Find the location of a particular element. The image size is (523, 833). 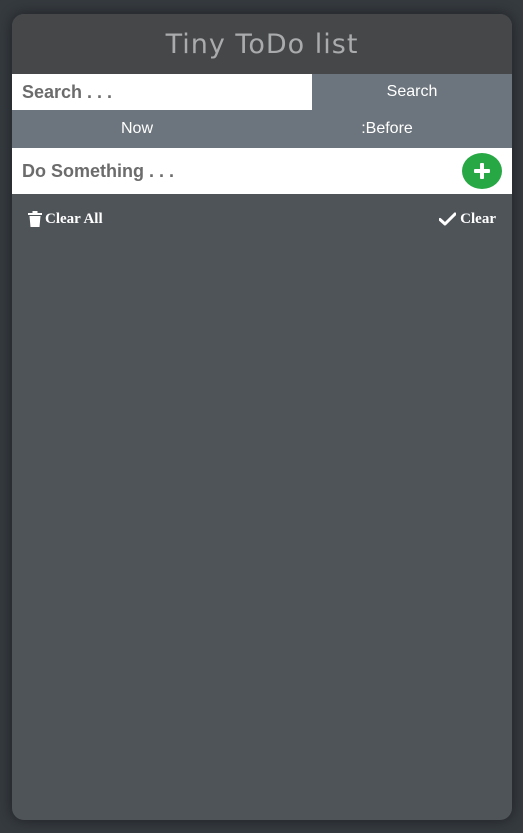

tab-now: Now is located at coordinates (137, 129).